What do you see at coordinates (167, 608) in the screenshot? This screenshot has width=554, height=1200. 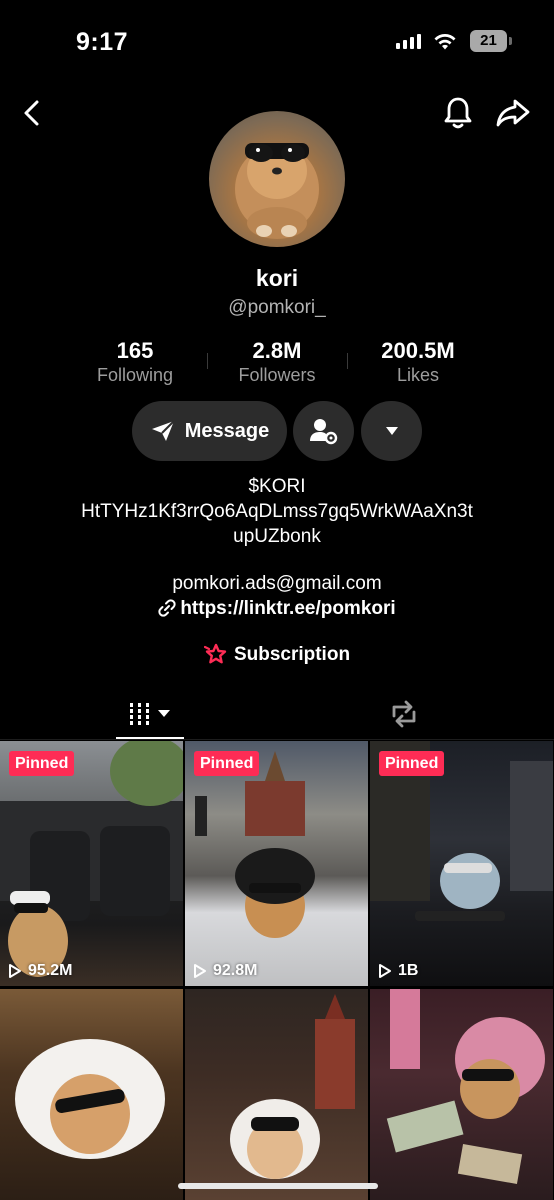 I see `link-icon` at bounding box center [167, 608].